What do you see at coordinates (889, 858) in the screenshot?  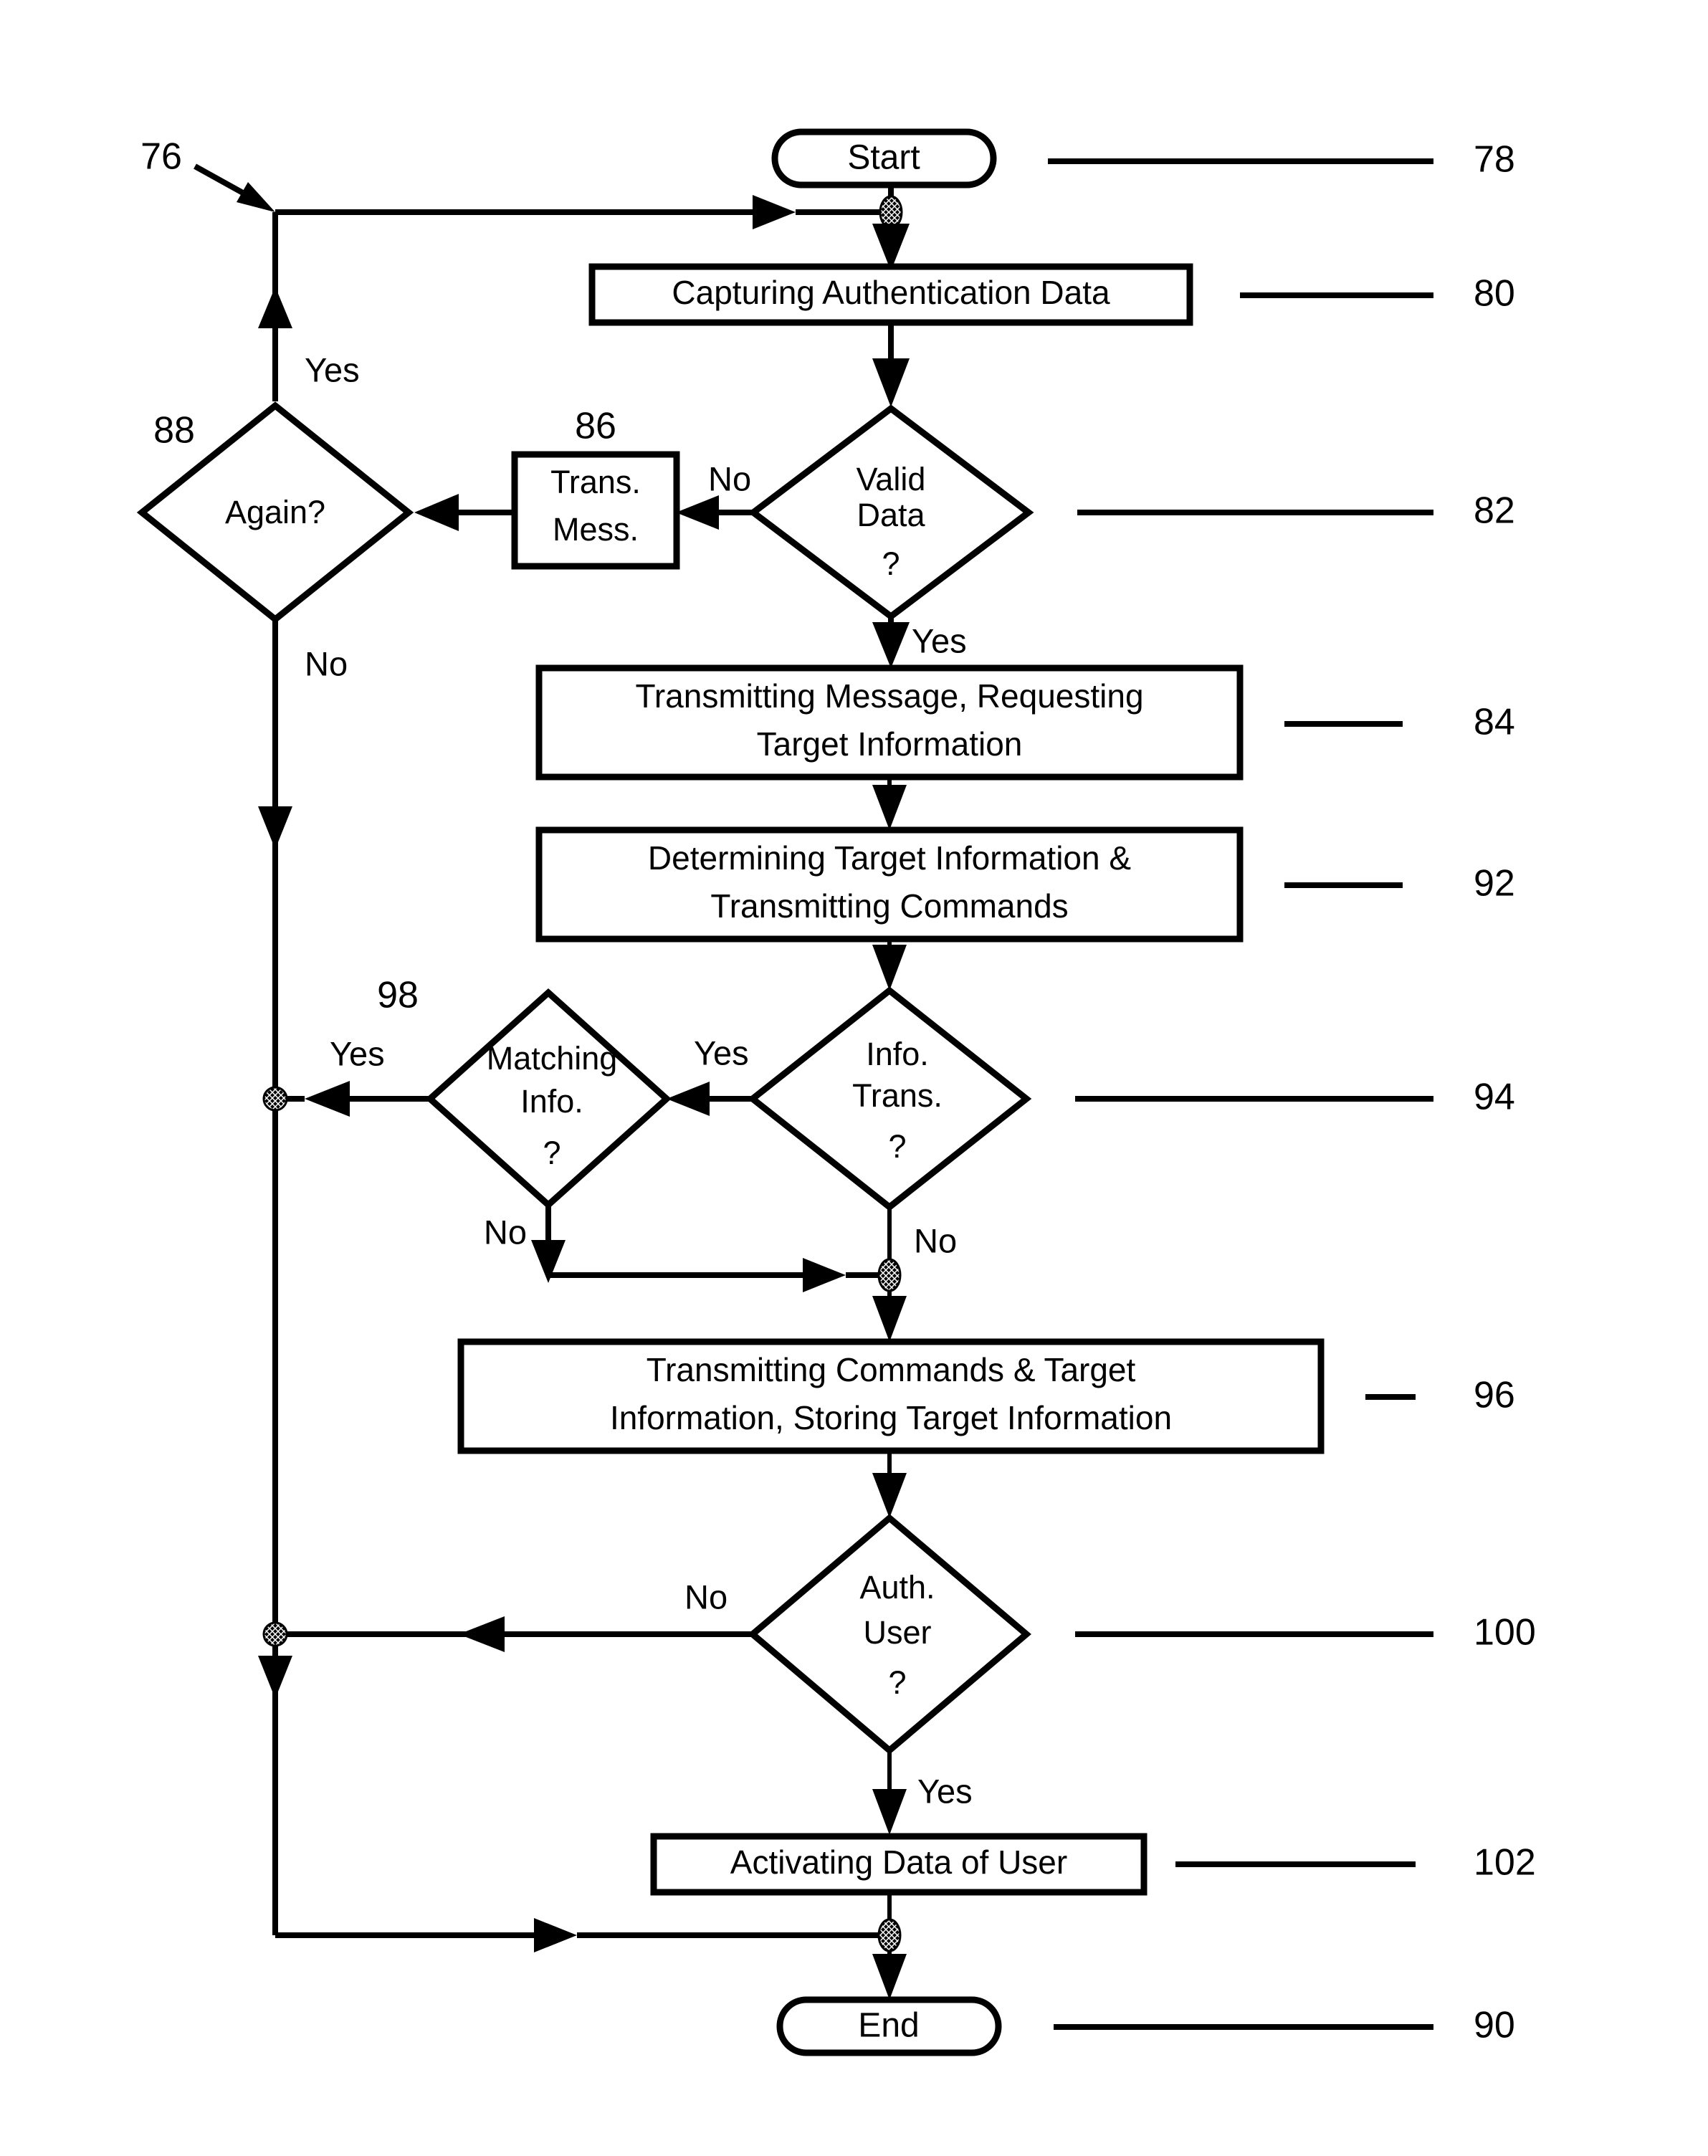 I see `determine-target-line1: Determining Target Information &` at bounding box center [889, 858].